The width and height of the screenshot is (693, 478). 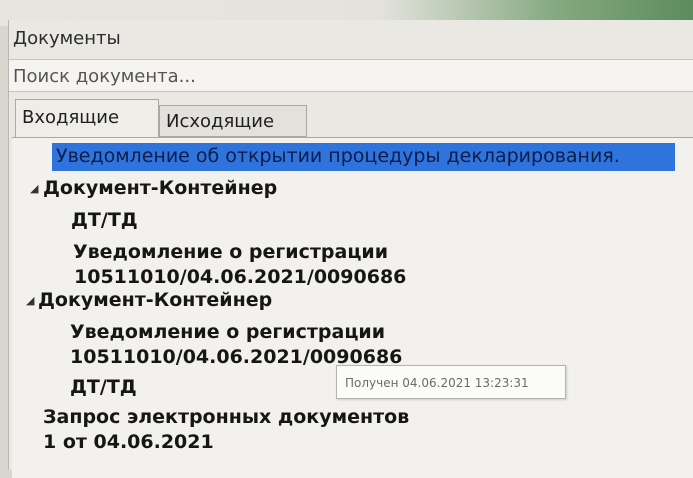 What do you see at coordinates (128, 442) in the screenshot?
I see `tree-item-request-date: 1 от 04.06.2021` at bounding box center [128, 442].